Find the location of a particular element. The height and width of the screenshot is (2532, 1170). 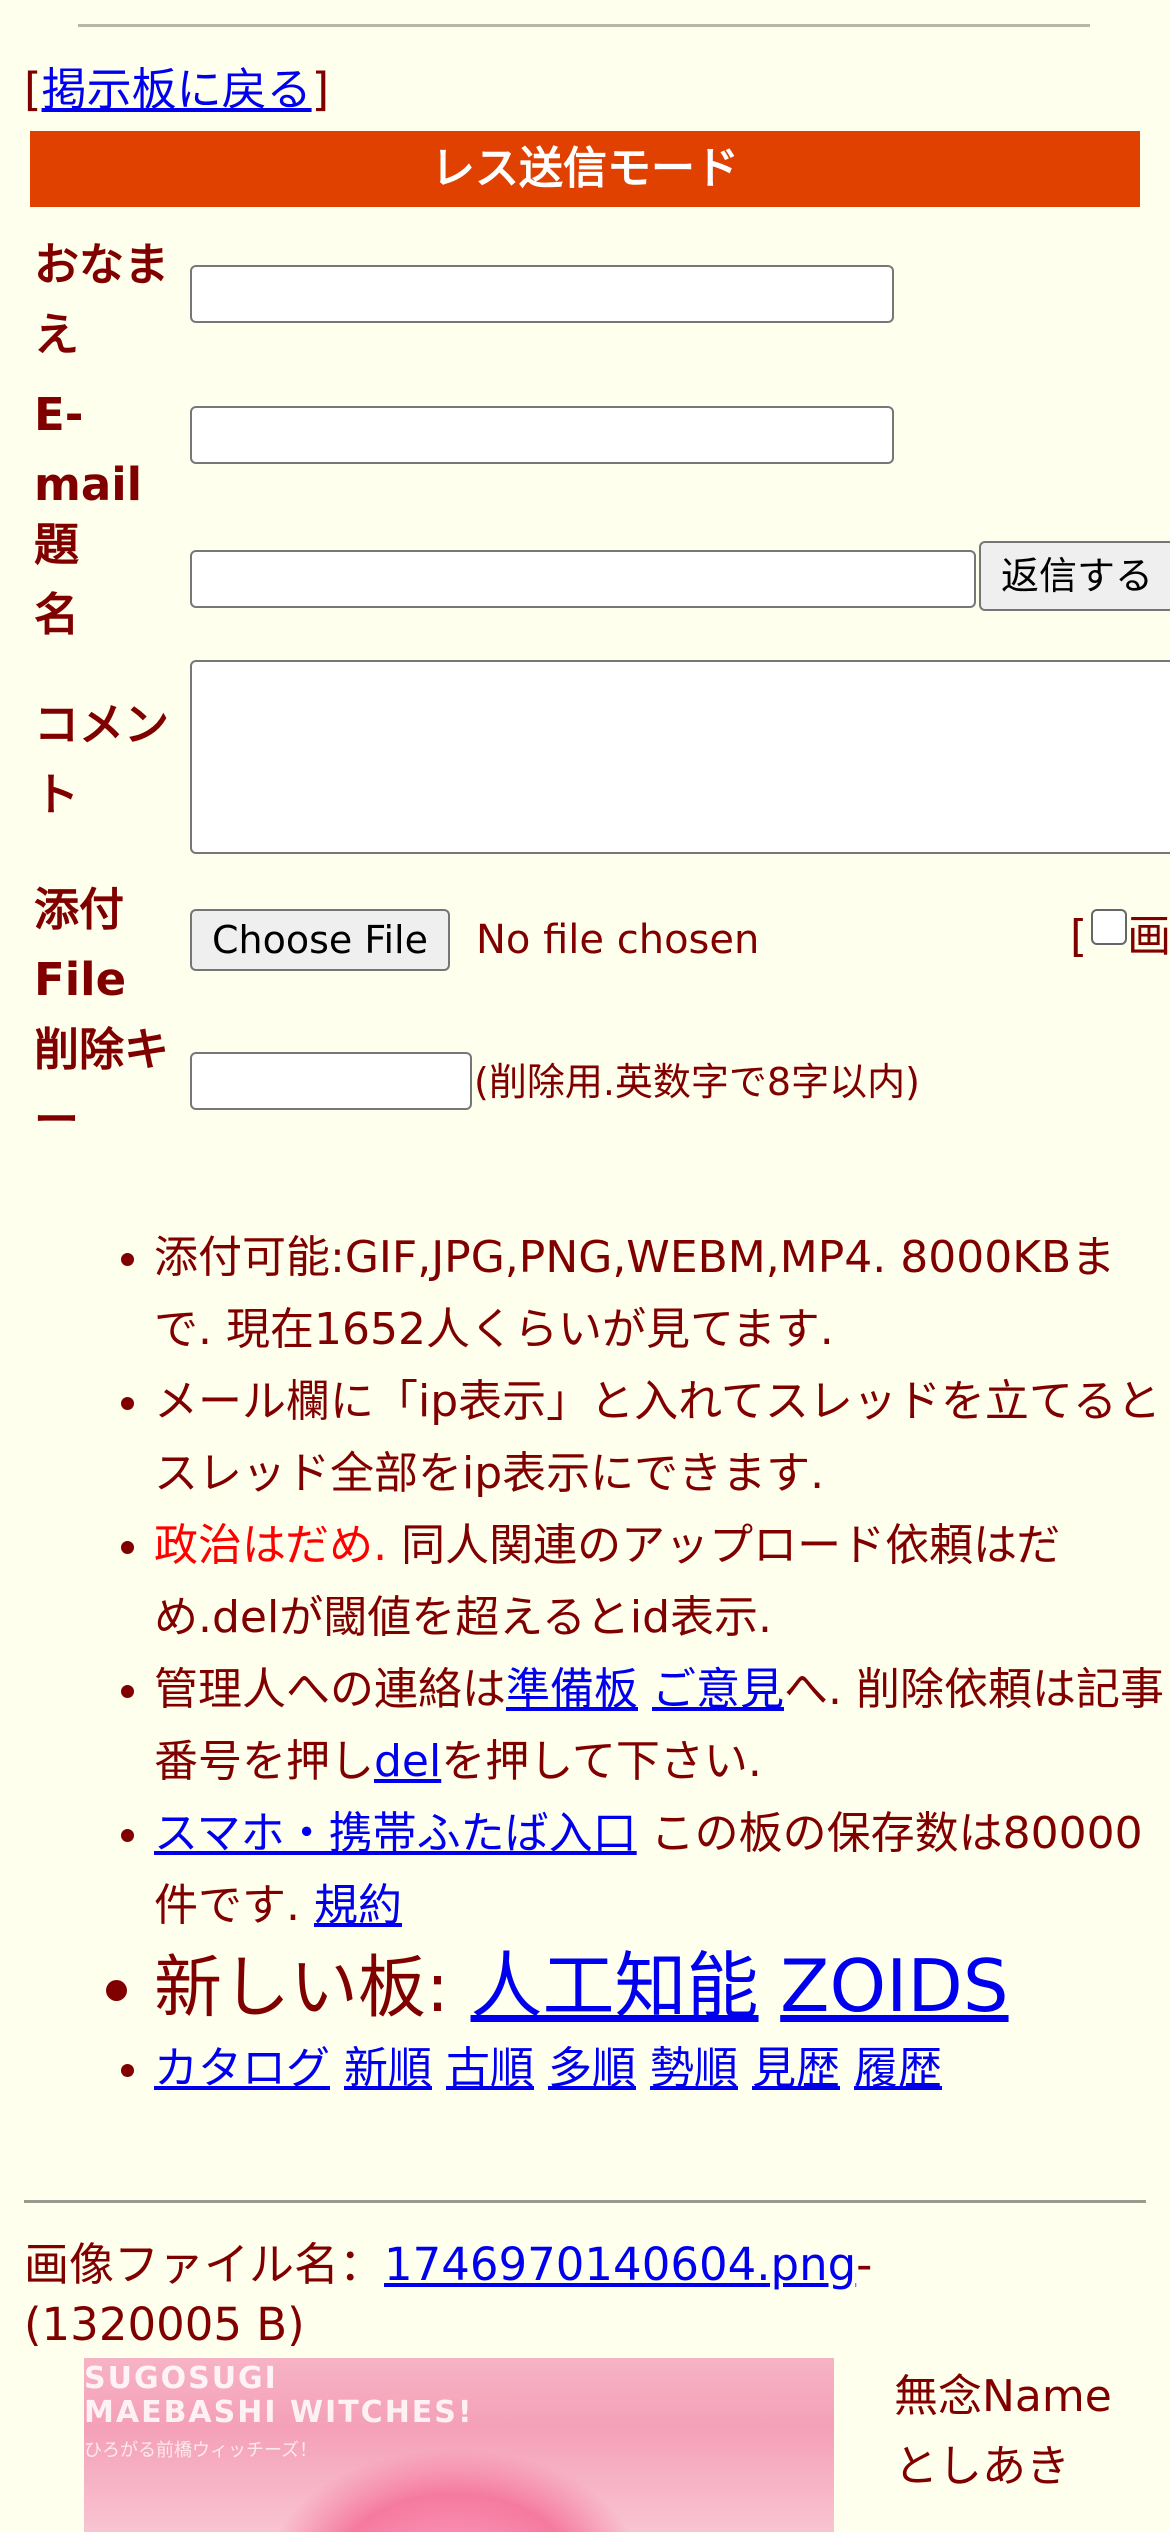

sort-old-link: 古順 is located at coordinates (490, 2068).